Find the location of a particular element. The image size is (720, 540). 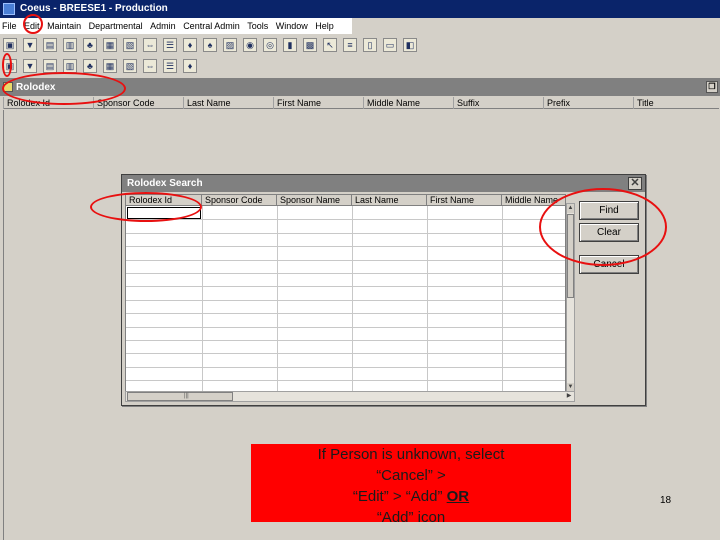

search-dialog-title-bar: Rolodex Search ✕ is located at coordinates (383, 183).